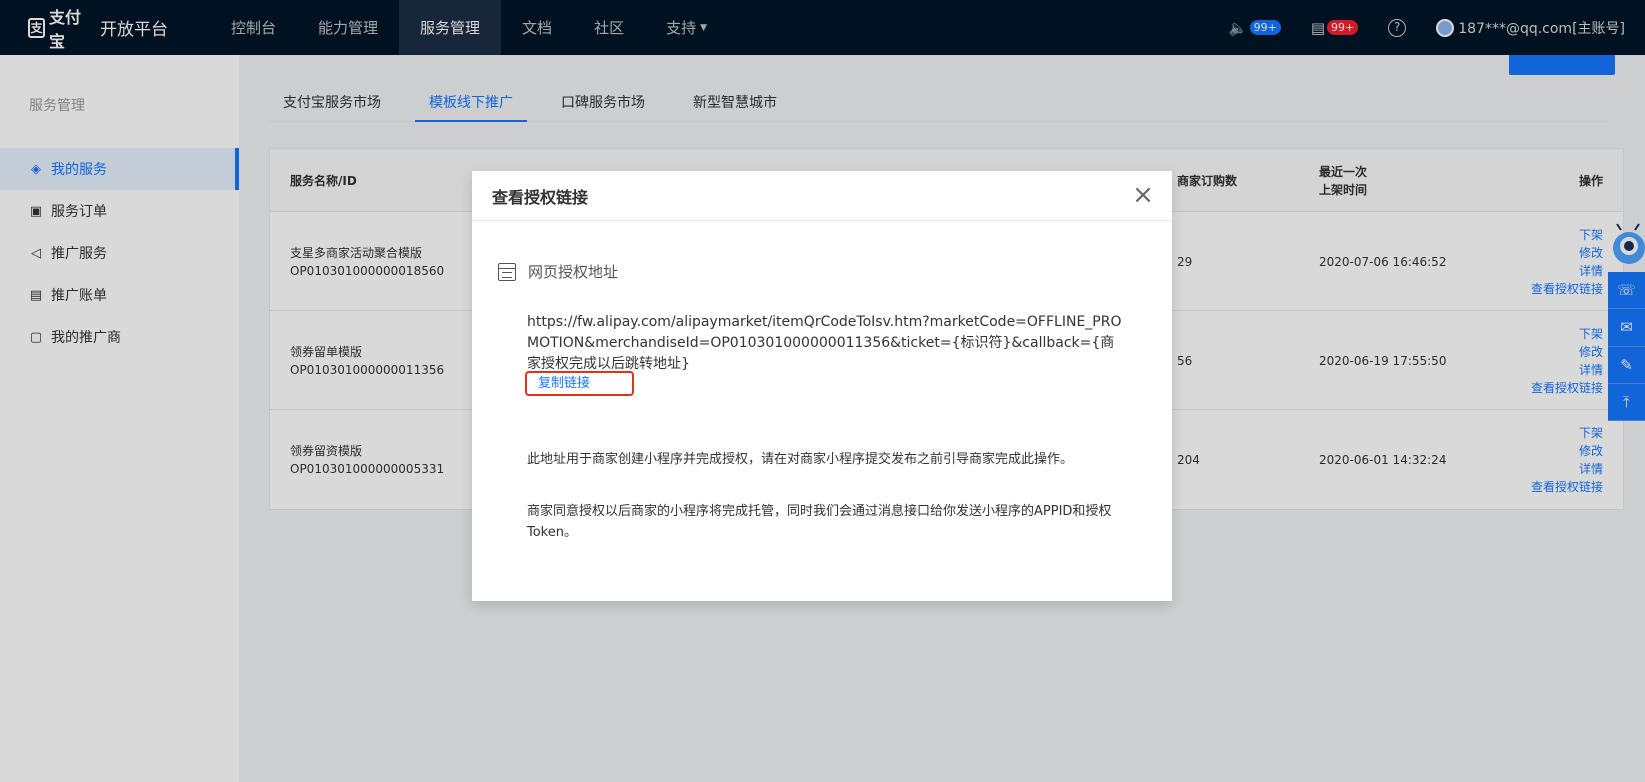 The width and height of the screenshot is (1645, 782). I want to click on section-header: 网页授权地址, so click(558, 271).